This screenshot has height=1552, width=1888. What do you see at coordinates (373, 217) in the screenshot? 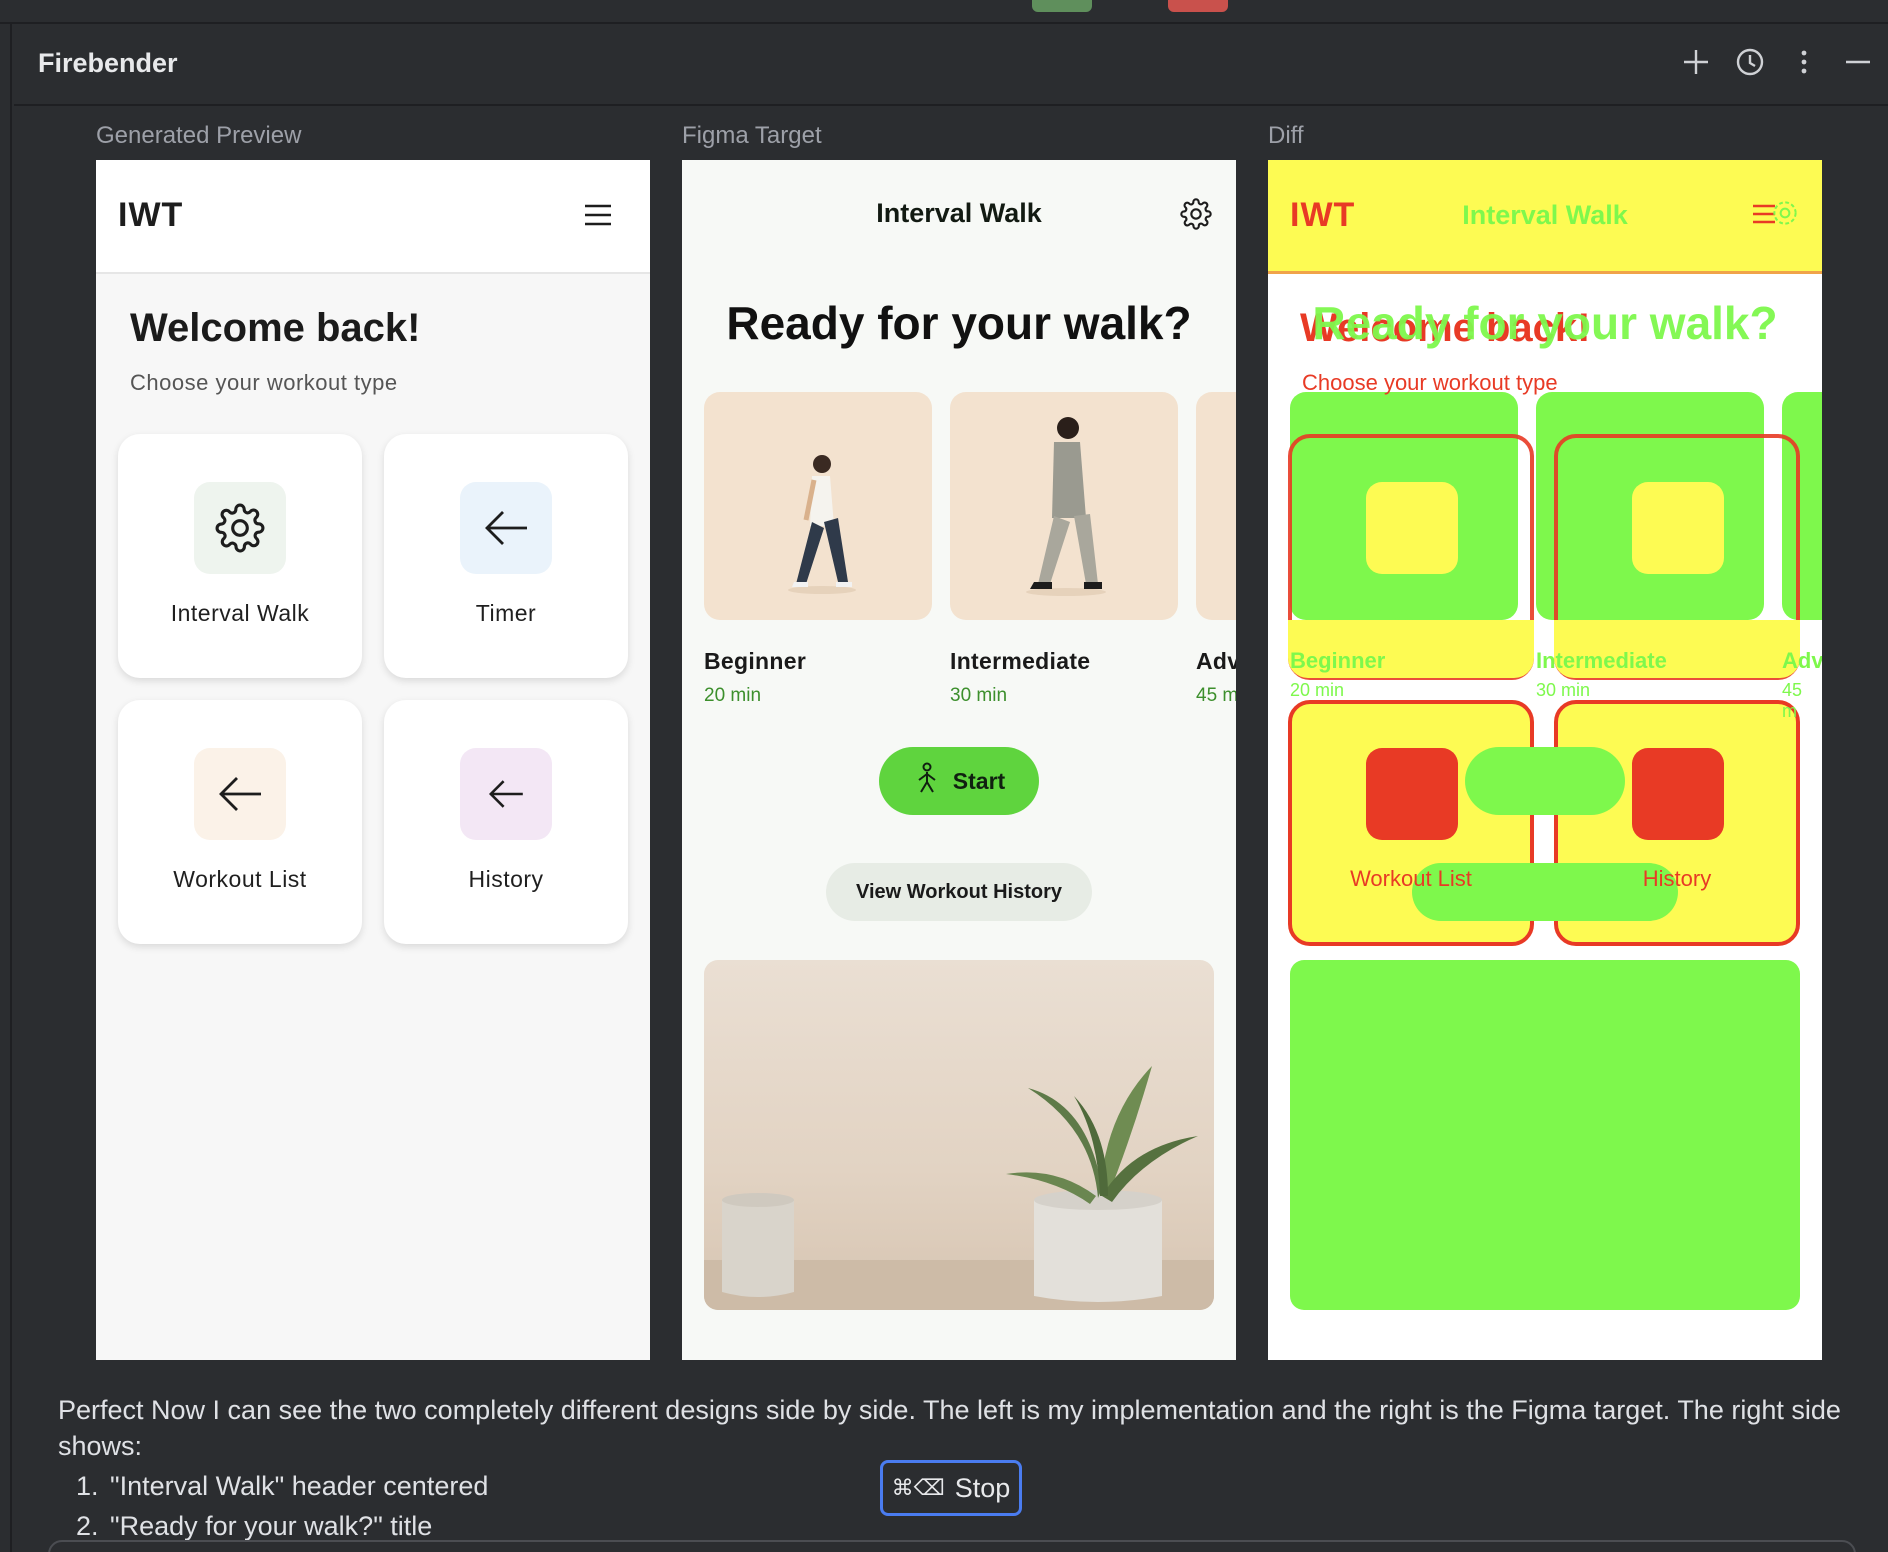
I see `preview-app-bar: IWT` at bounding box center [373, 217].